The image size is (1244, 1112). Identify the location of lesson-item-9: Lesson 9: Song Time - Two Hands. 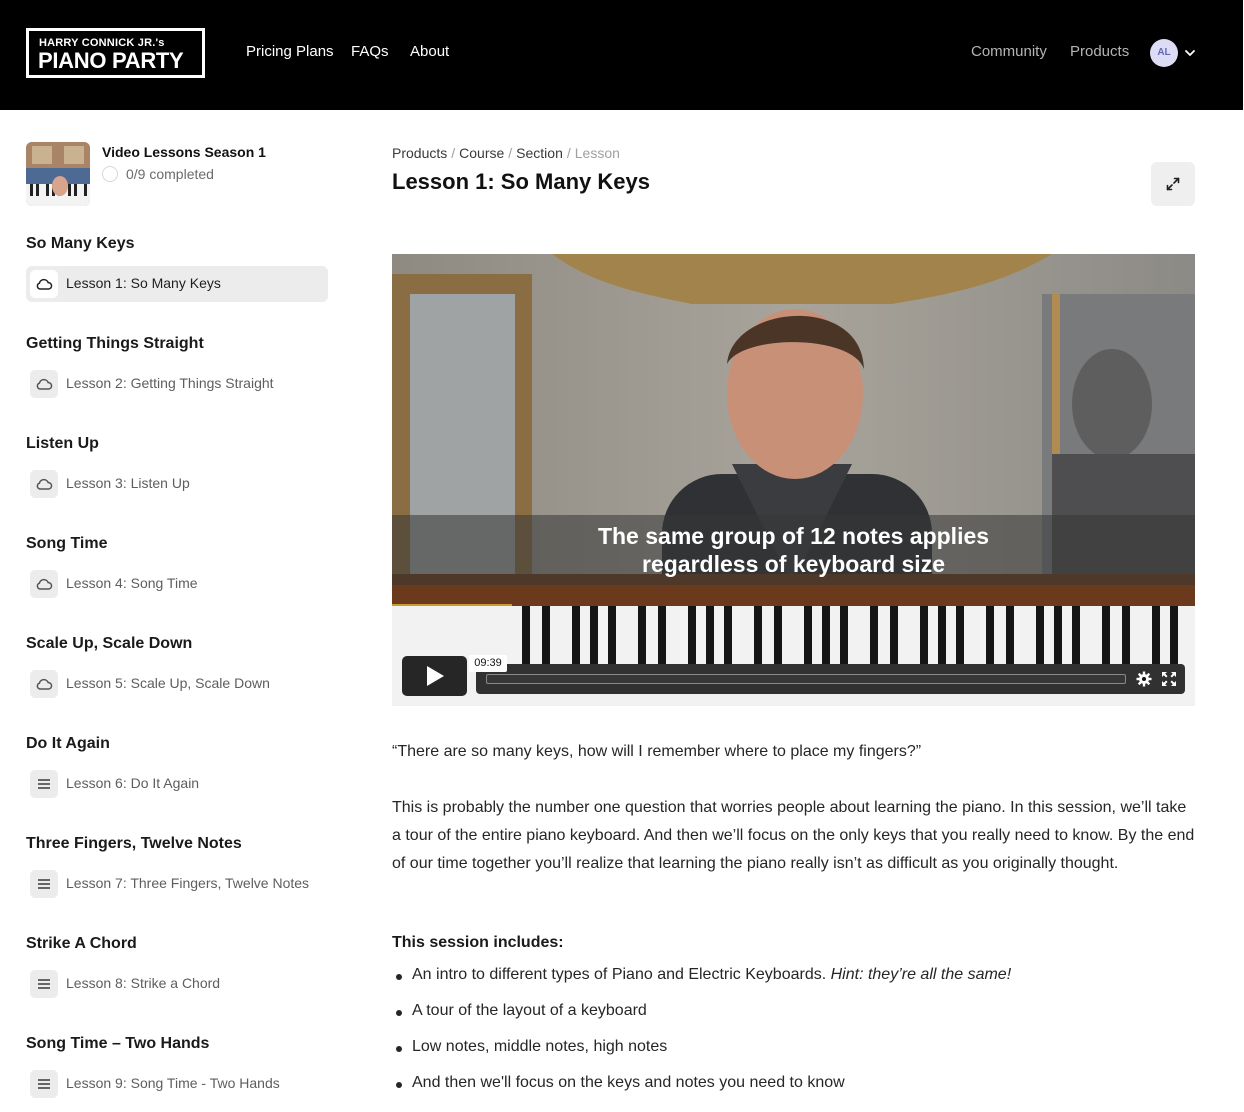
(177, 1084).